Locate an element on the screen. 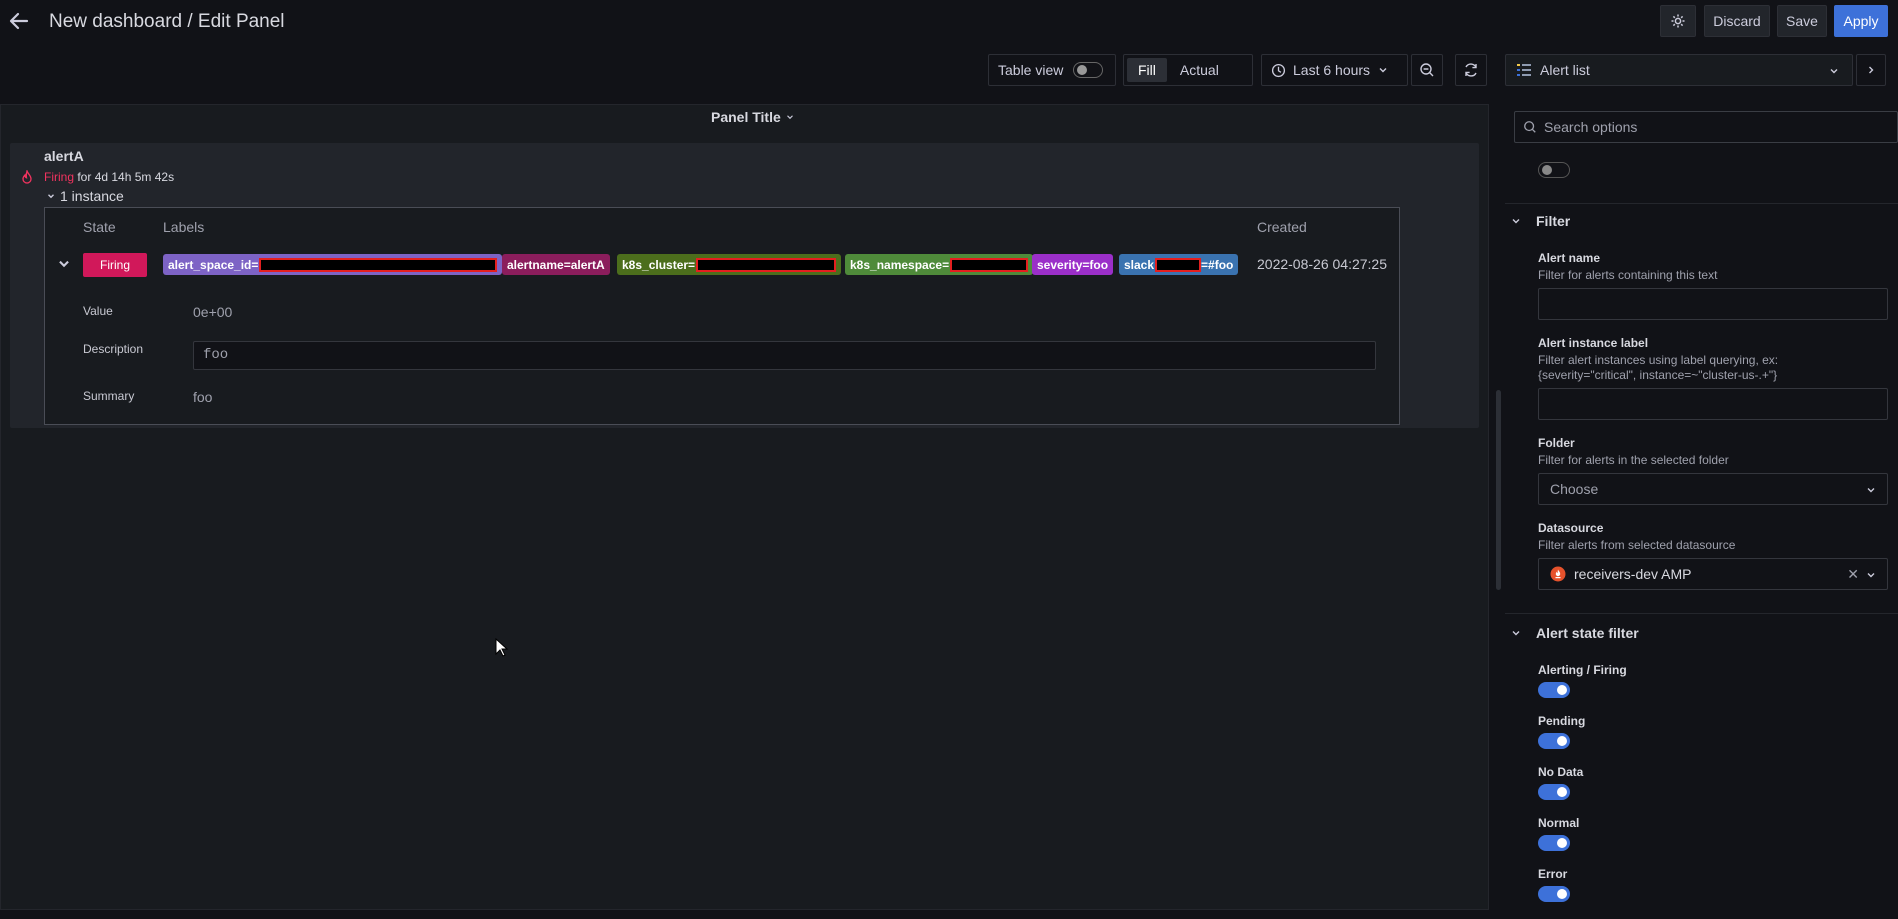 The image size is (1898, 919). search-icon is located at coordinates (1530, 127).